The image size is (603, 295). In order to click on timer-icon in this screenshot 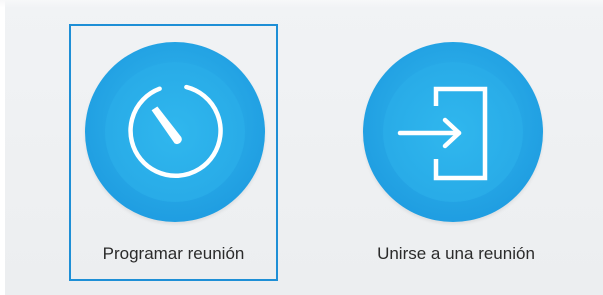, I will do `click(175, 131)`.